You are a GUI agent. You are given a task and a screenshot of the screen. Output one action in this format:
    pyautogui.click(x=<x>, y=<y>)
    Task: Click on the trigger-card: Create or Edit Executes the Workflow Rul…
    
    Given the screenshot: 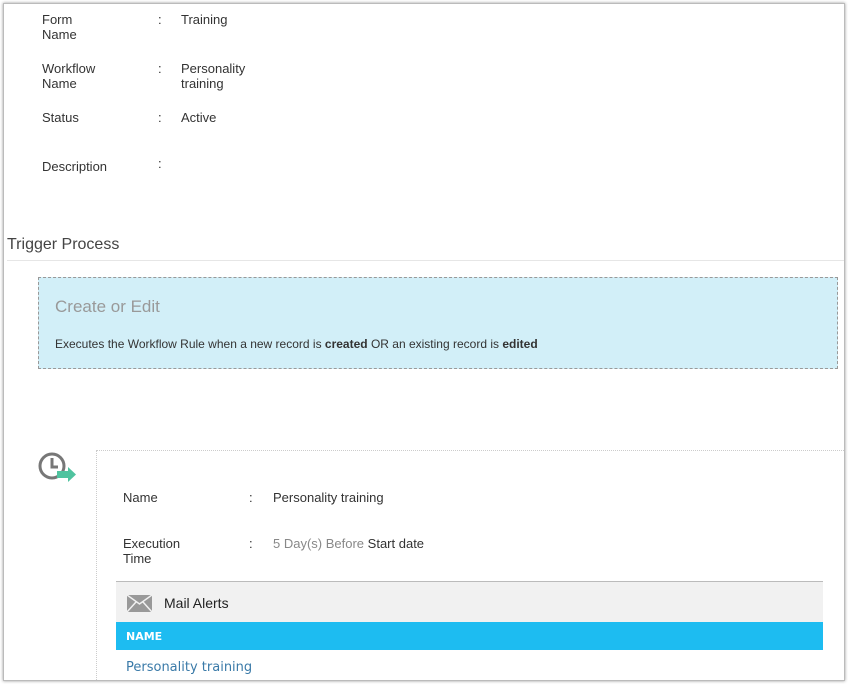 What is the action you would take?
    pyautogui.click(x=438, y=323)
    